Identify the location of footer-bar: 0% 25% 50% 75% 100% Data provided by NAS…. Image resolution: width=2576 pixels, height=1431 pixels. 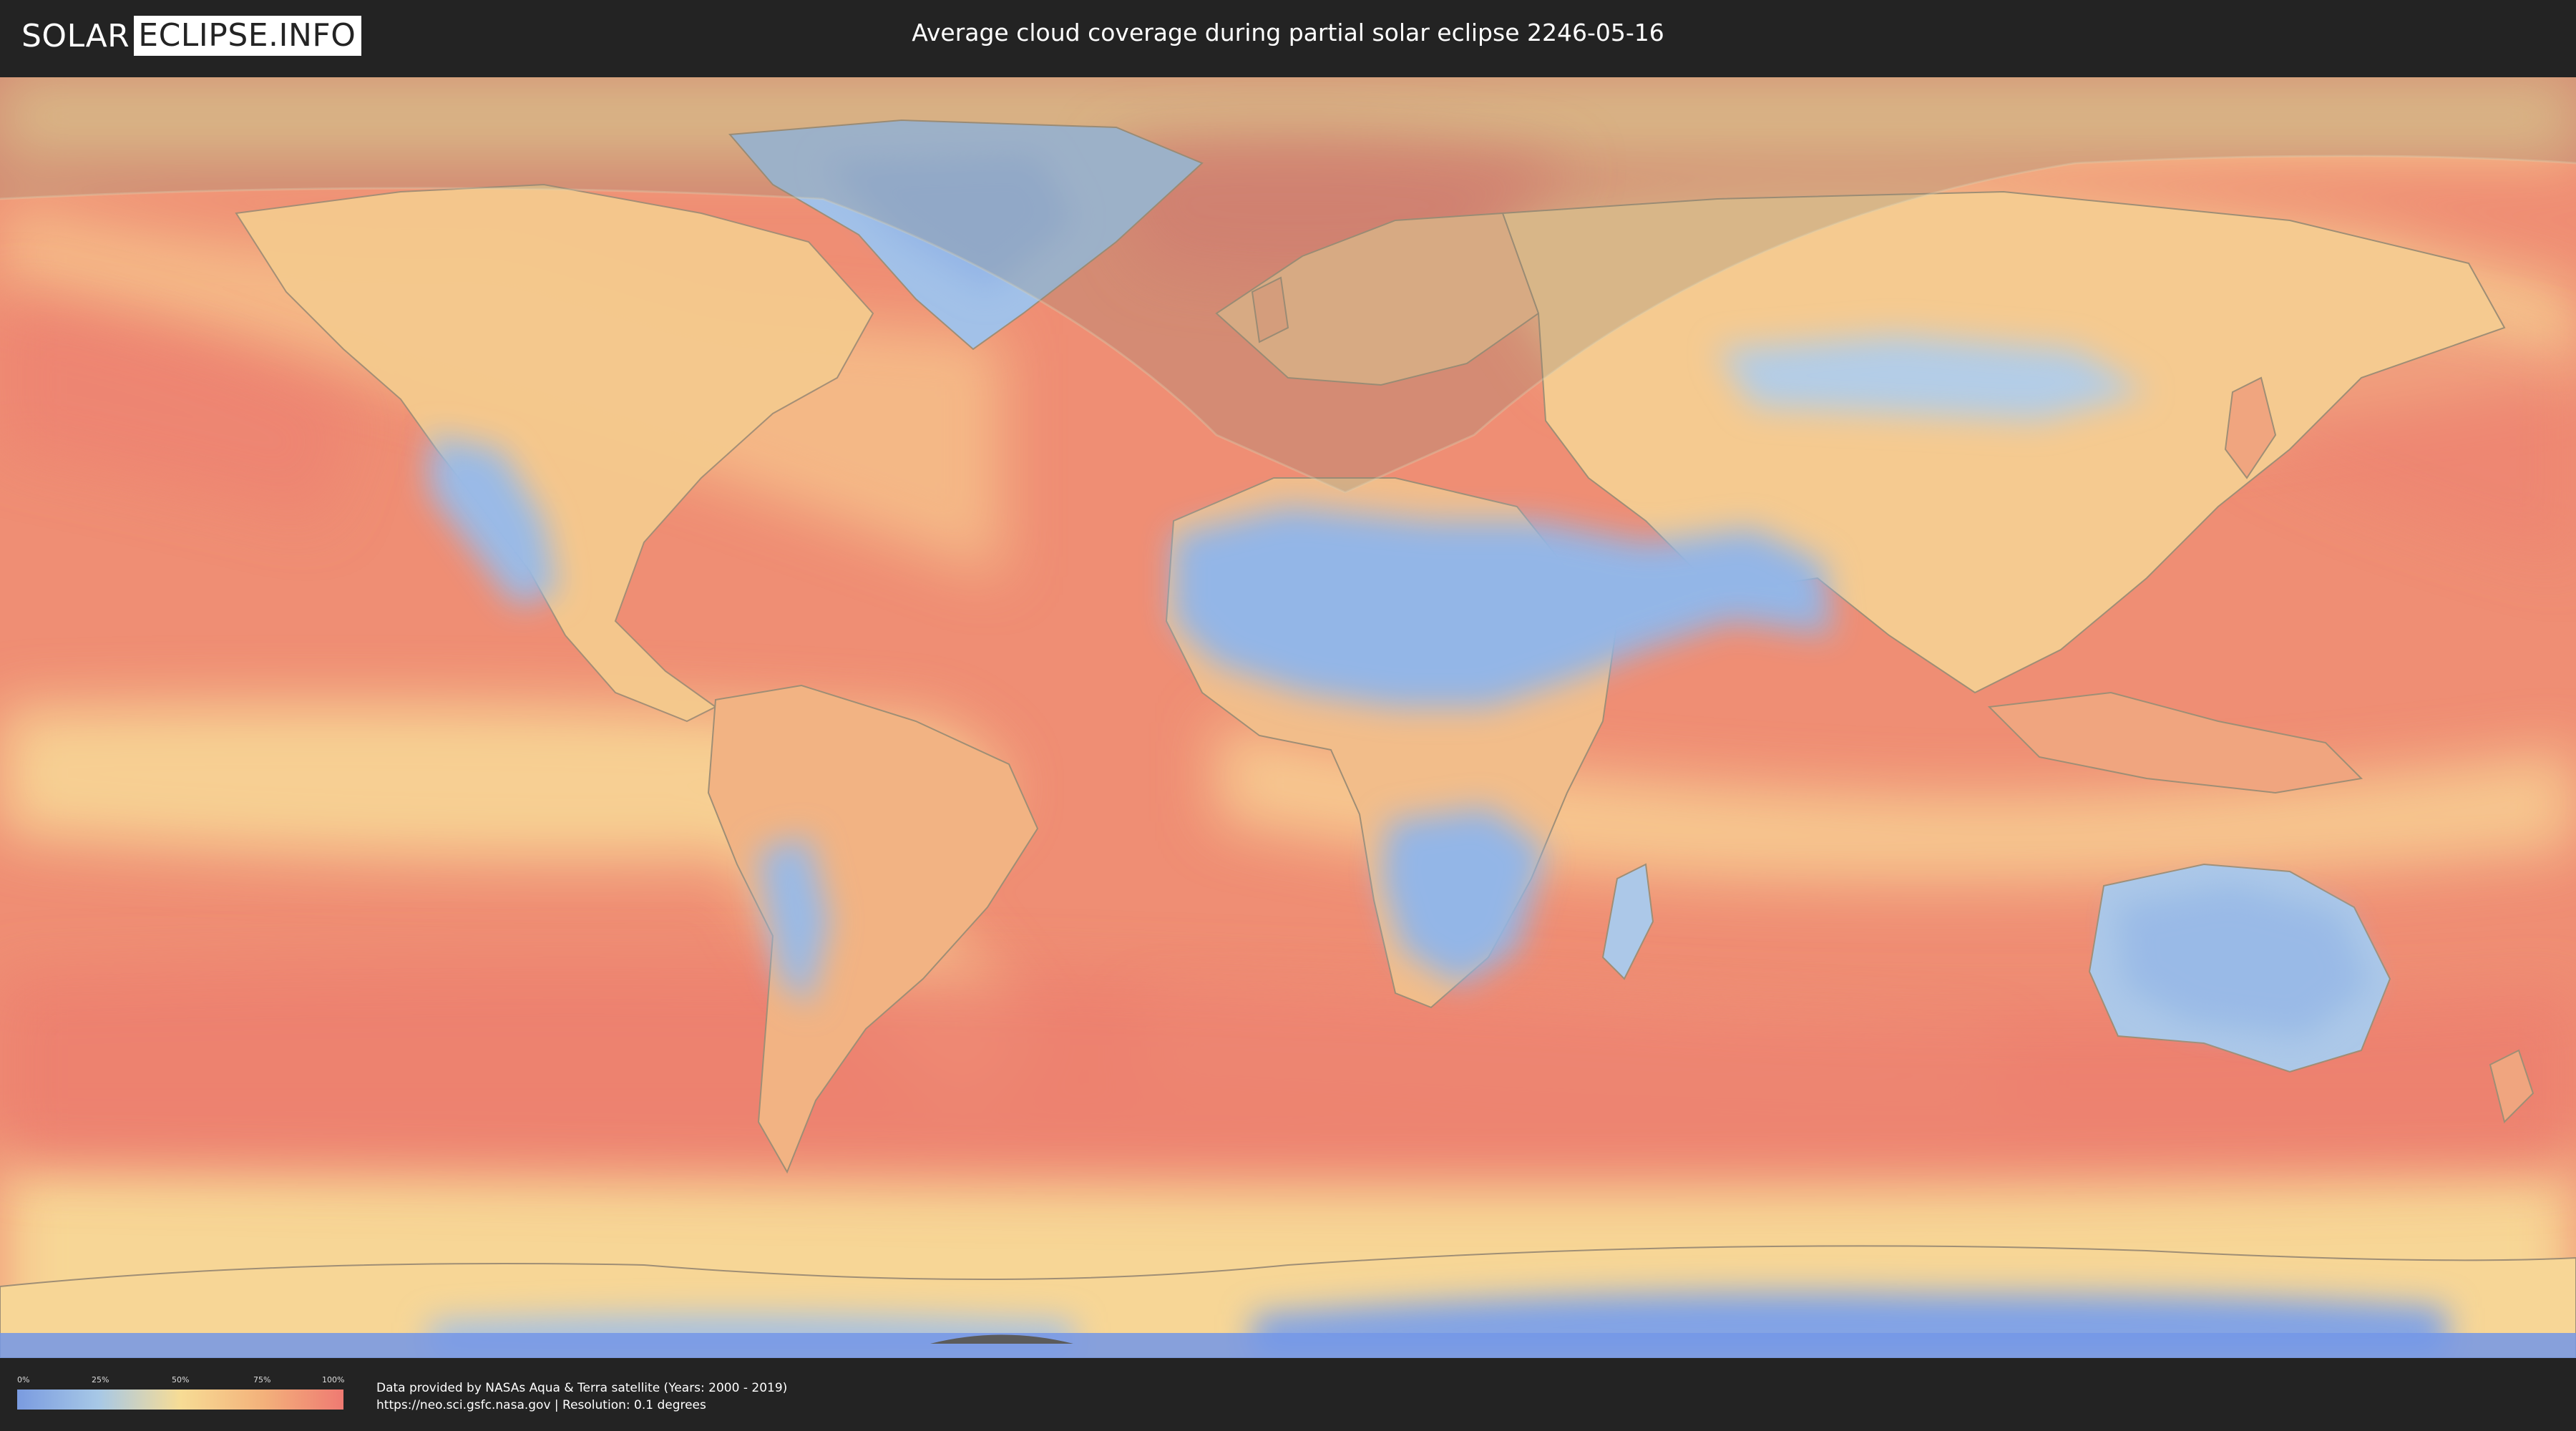
(1288, 1394).